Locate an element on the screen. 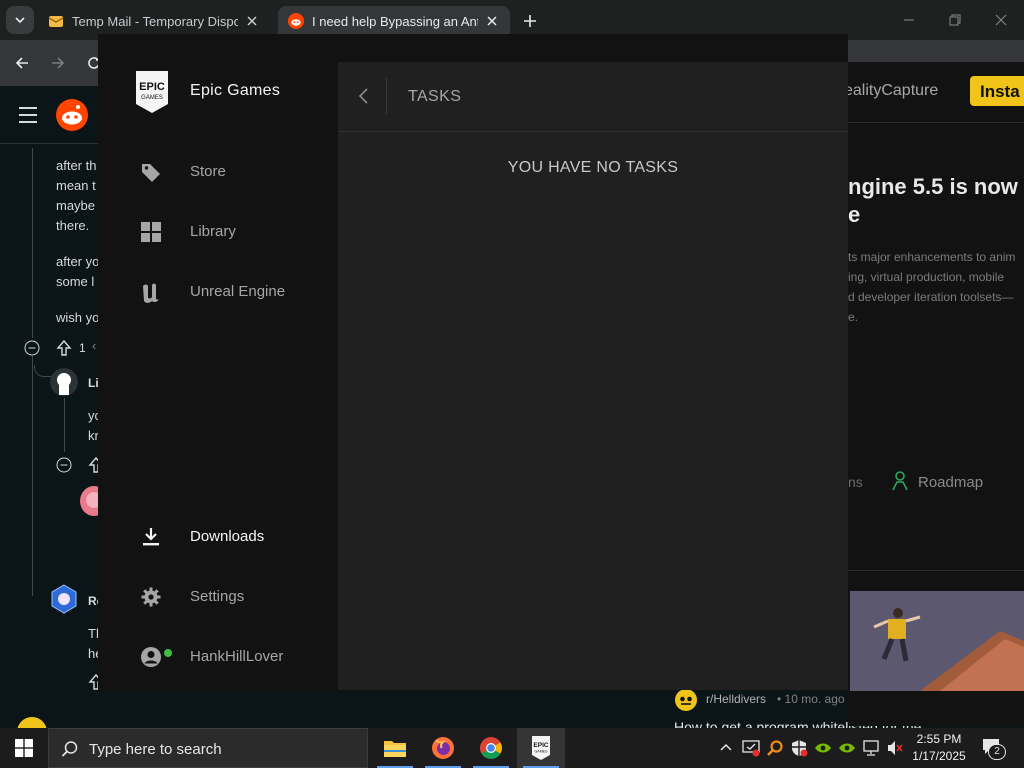 The image size is (1024, 768). search-placeholder: Type here to search is located at coordinates (155, 749).